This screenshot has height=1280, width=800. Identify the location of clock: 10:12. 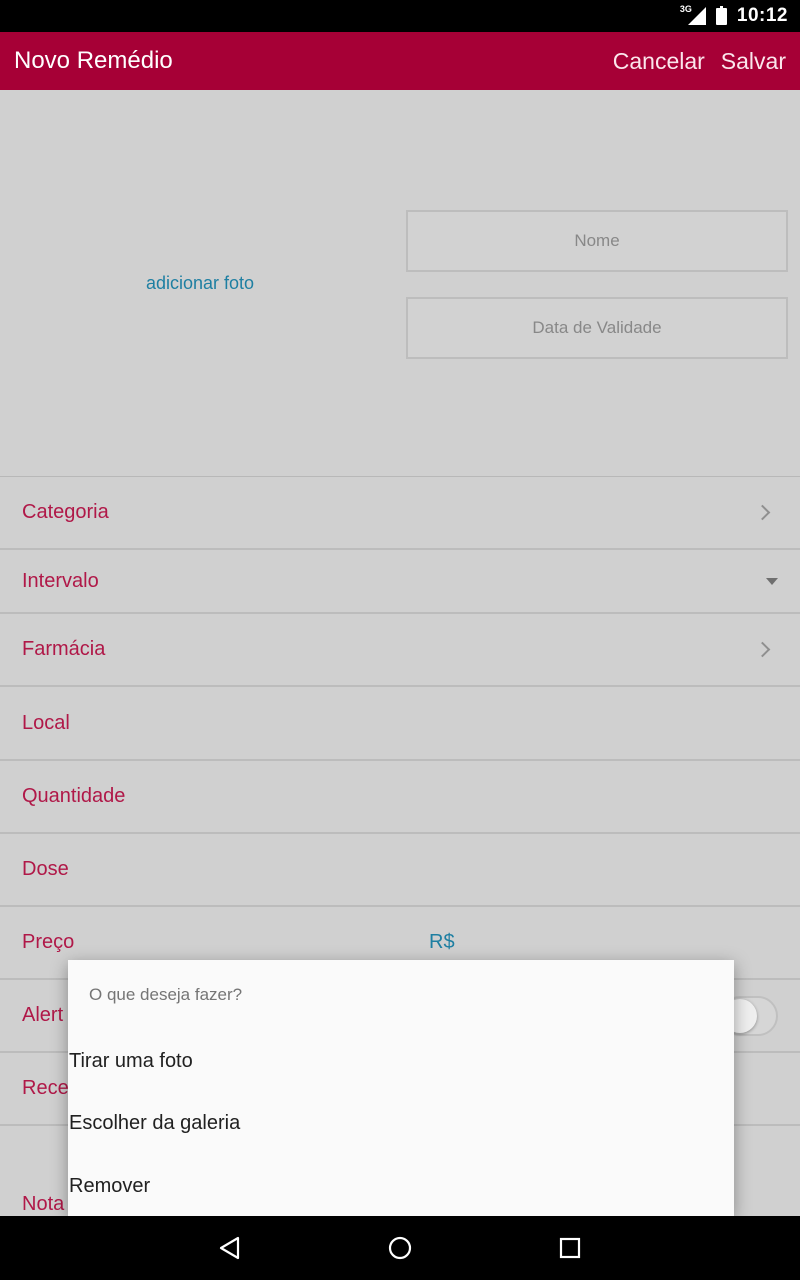
(762, 15).